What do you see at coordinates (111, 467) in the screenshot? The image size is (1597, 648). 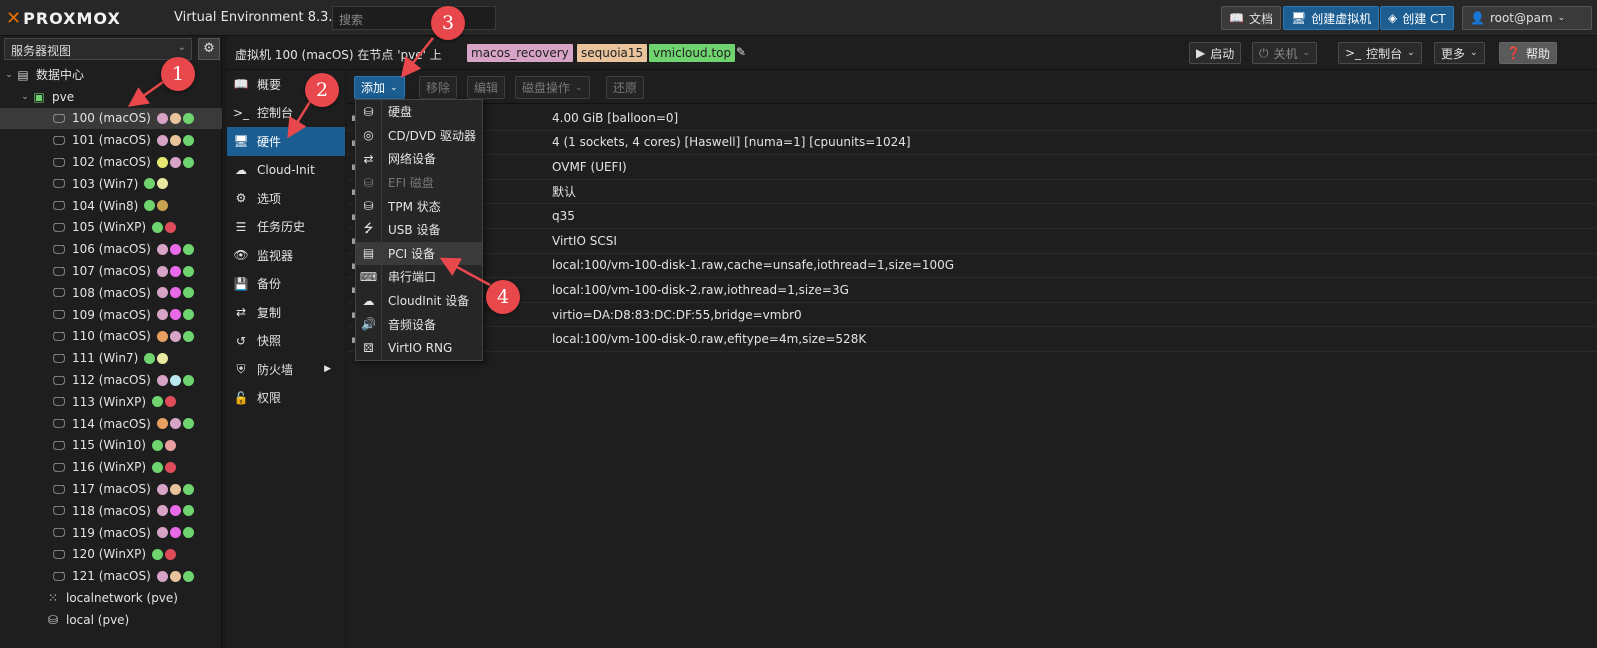 I see `tree-vm-item: 🖵 116 (WinXP)` at bounding box center [111, 467].